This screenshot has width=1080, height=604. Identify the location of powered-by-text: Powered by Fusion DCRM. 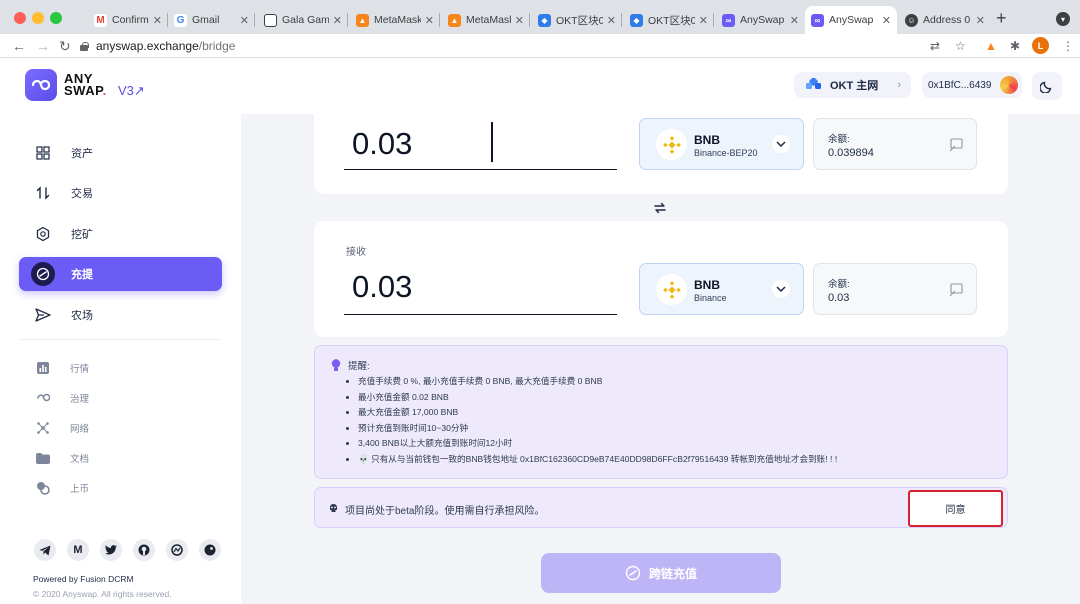
(83, 579).